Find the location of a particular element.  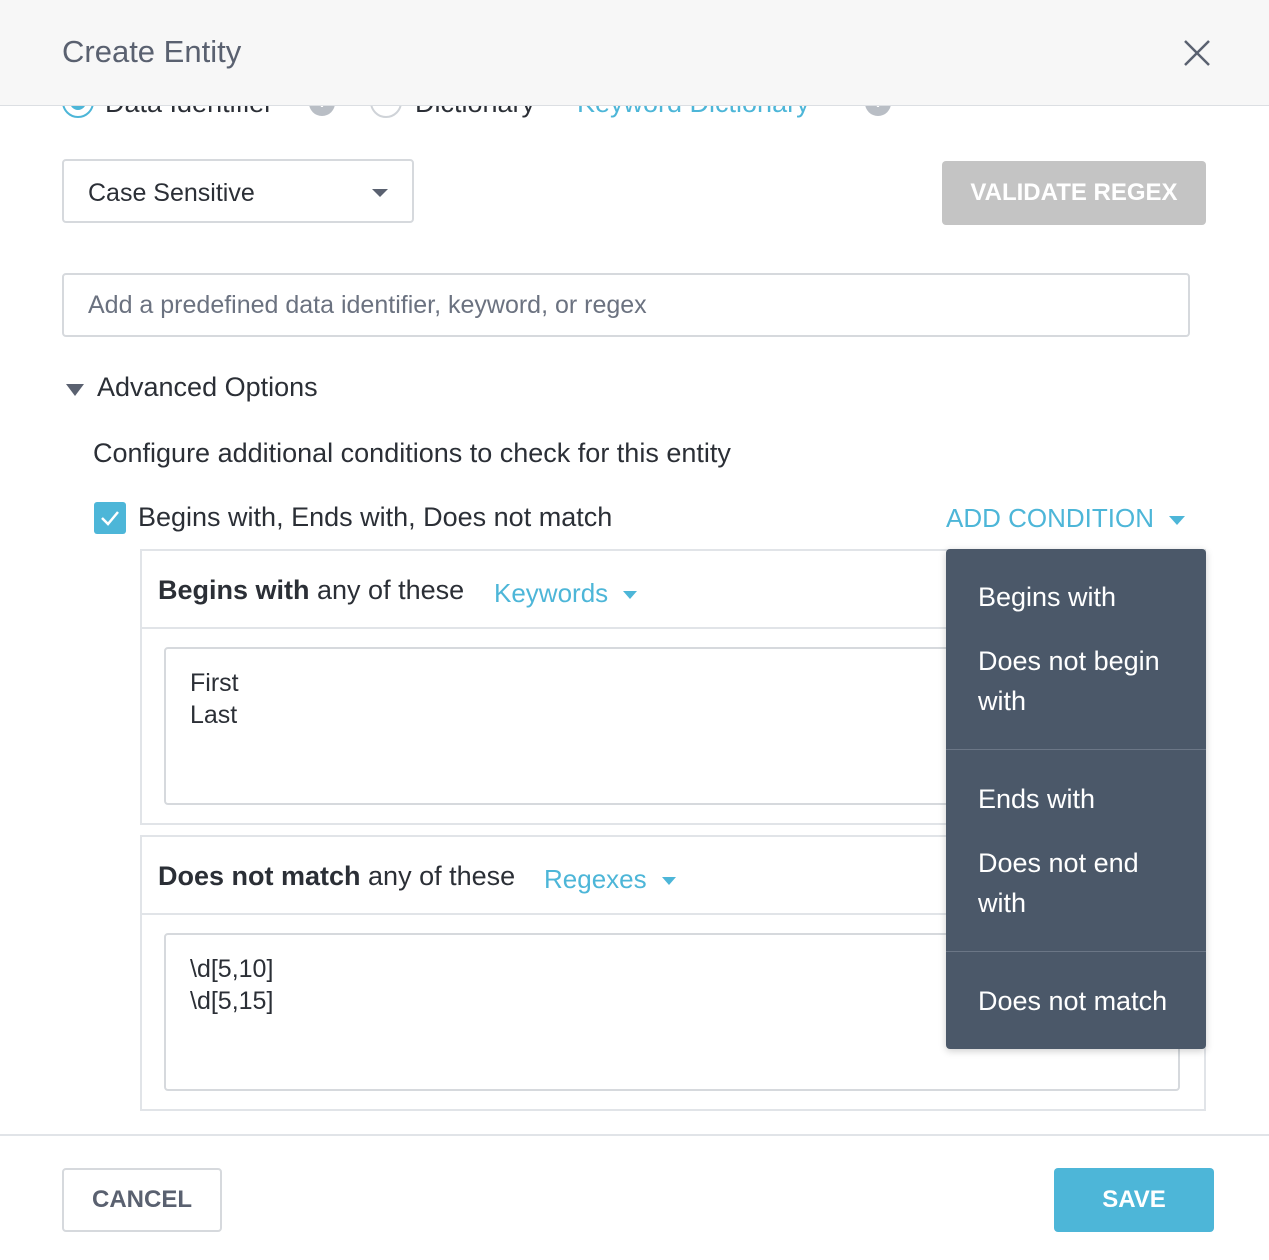

condition-type-select: Regexes is located at coordinates (610, 879).